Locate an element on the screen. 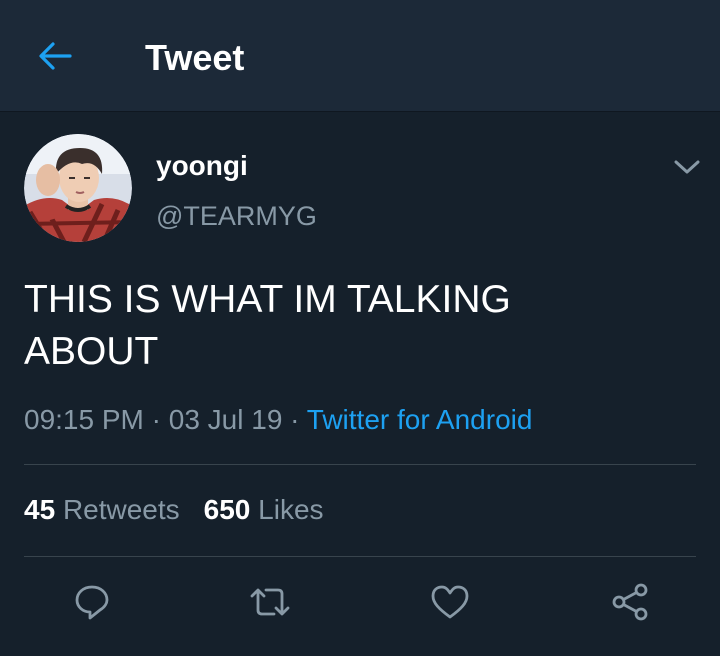 The height and width of the screenshot is (656, 720). tweet-source-link: Twitter for Android is located at coordinates (420, 419).